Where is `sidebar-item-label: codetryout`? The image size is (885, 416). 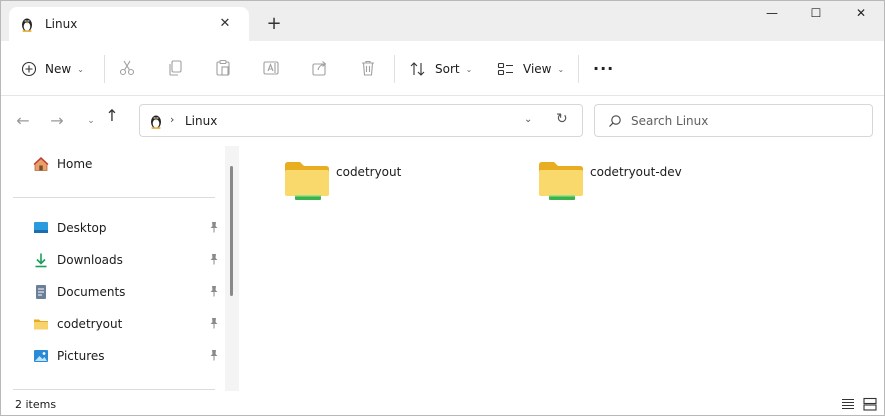 sidebar-item-label: codetryout is located at coordinates (90, 324).